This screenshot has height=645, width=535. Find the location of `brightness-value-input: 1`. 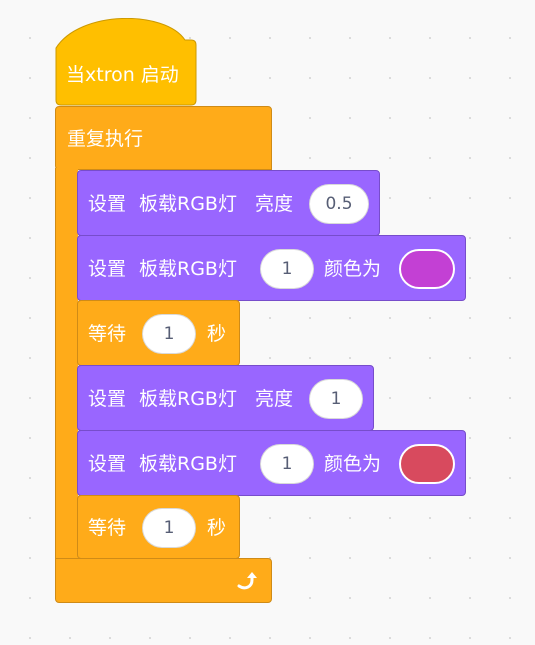

brightness-value-input: 1 is located at coordinates (336, 399).